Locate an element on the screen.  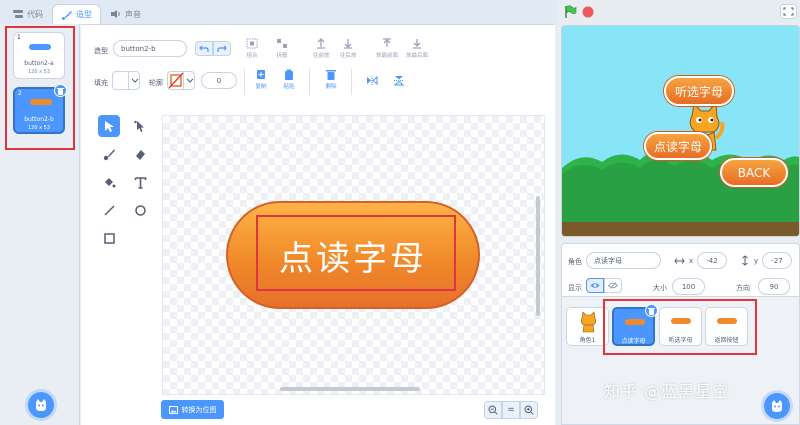
stage-listen-button: 听选字母 is located at coordinates (699, 91).